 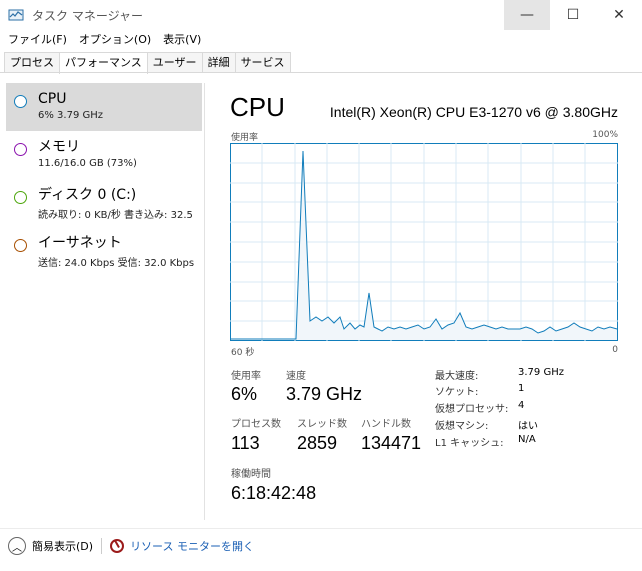 What do you see at coordinates (472, 409) in the screenshot?
I see `spec-vcpu-label: 仮想プロセッサ:` at bounding box center [472, 409].